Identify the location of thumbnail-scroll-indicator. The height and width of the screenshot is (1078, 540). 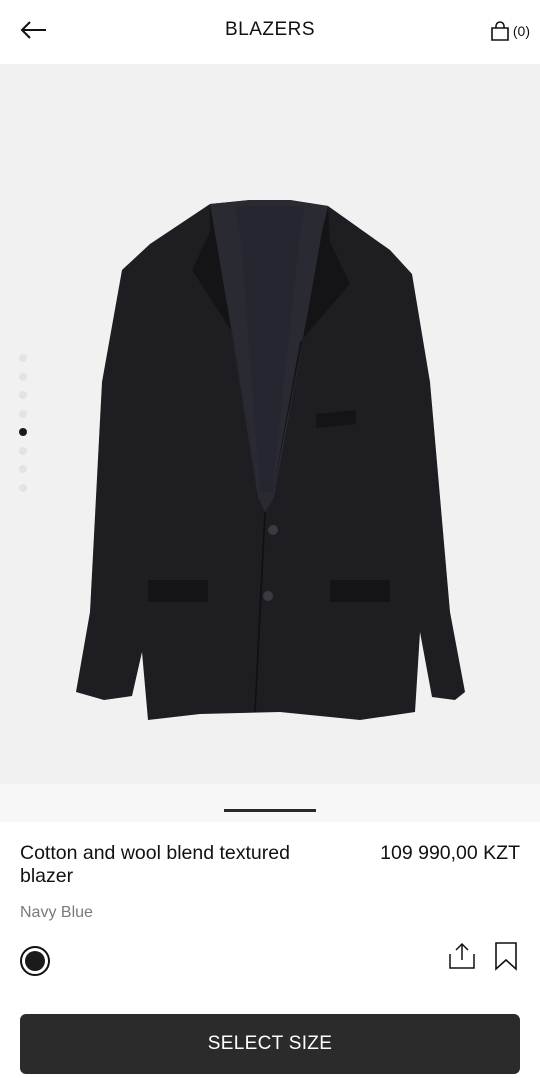
(270, 810).